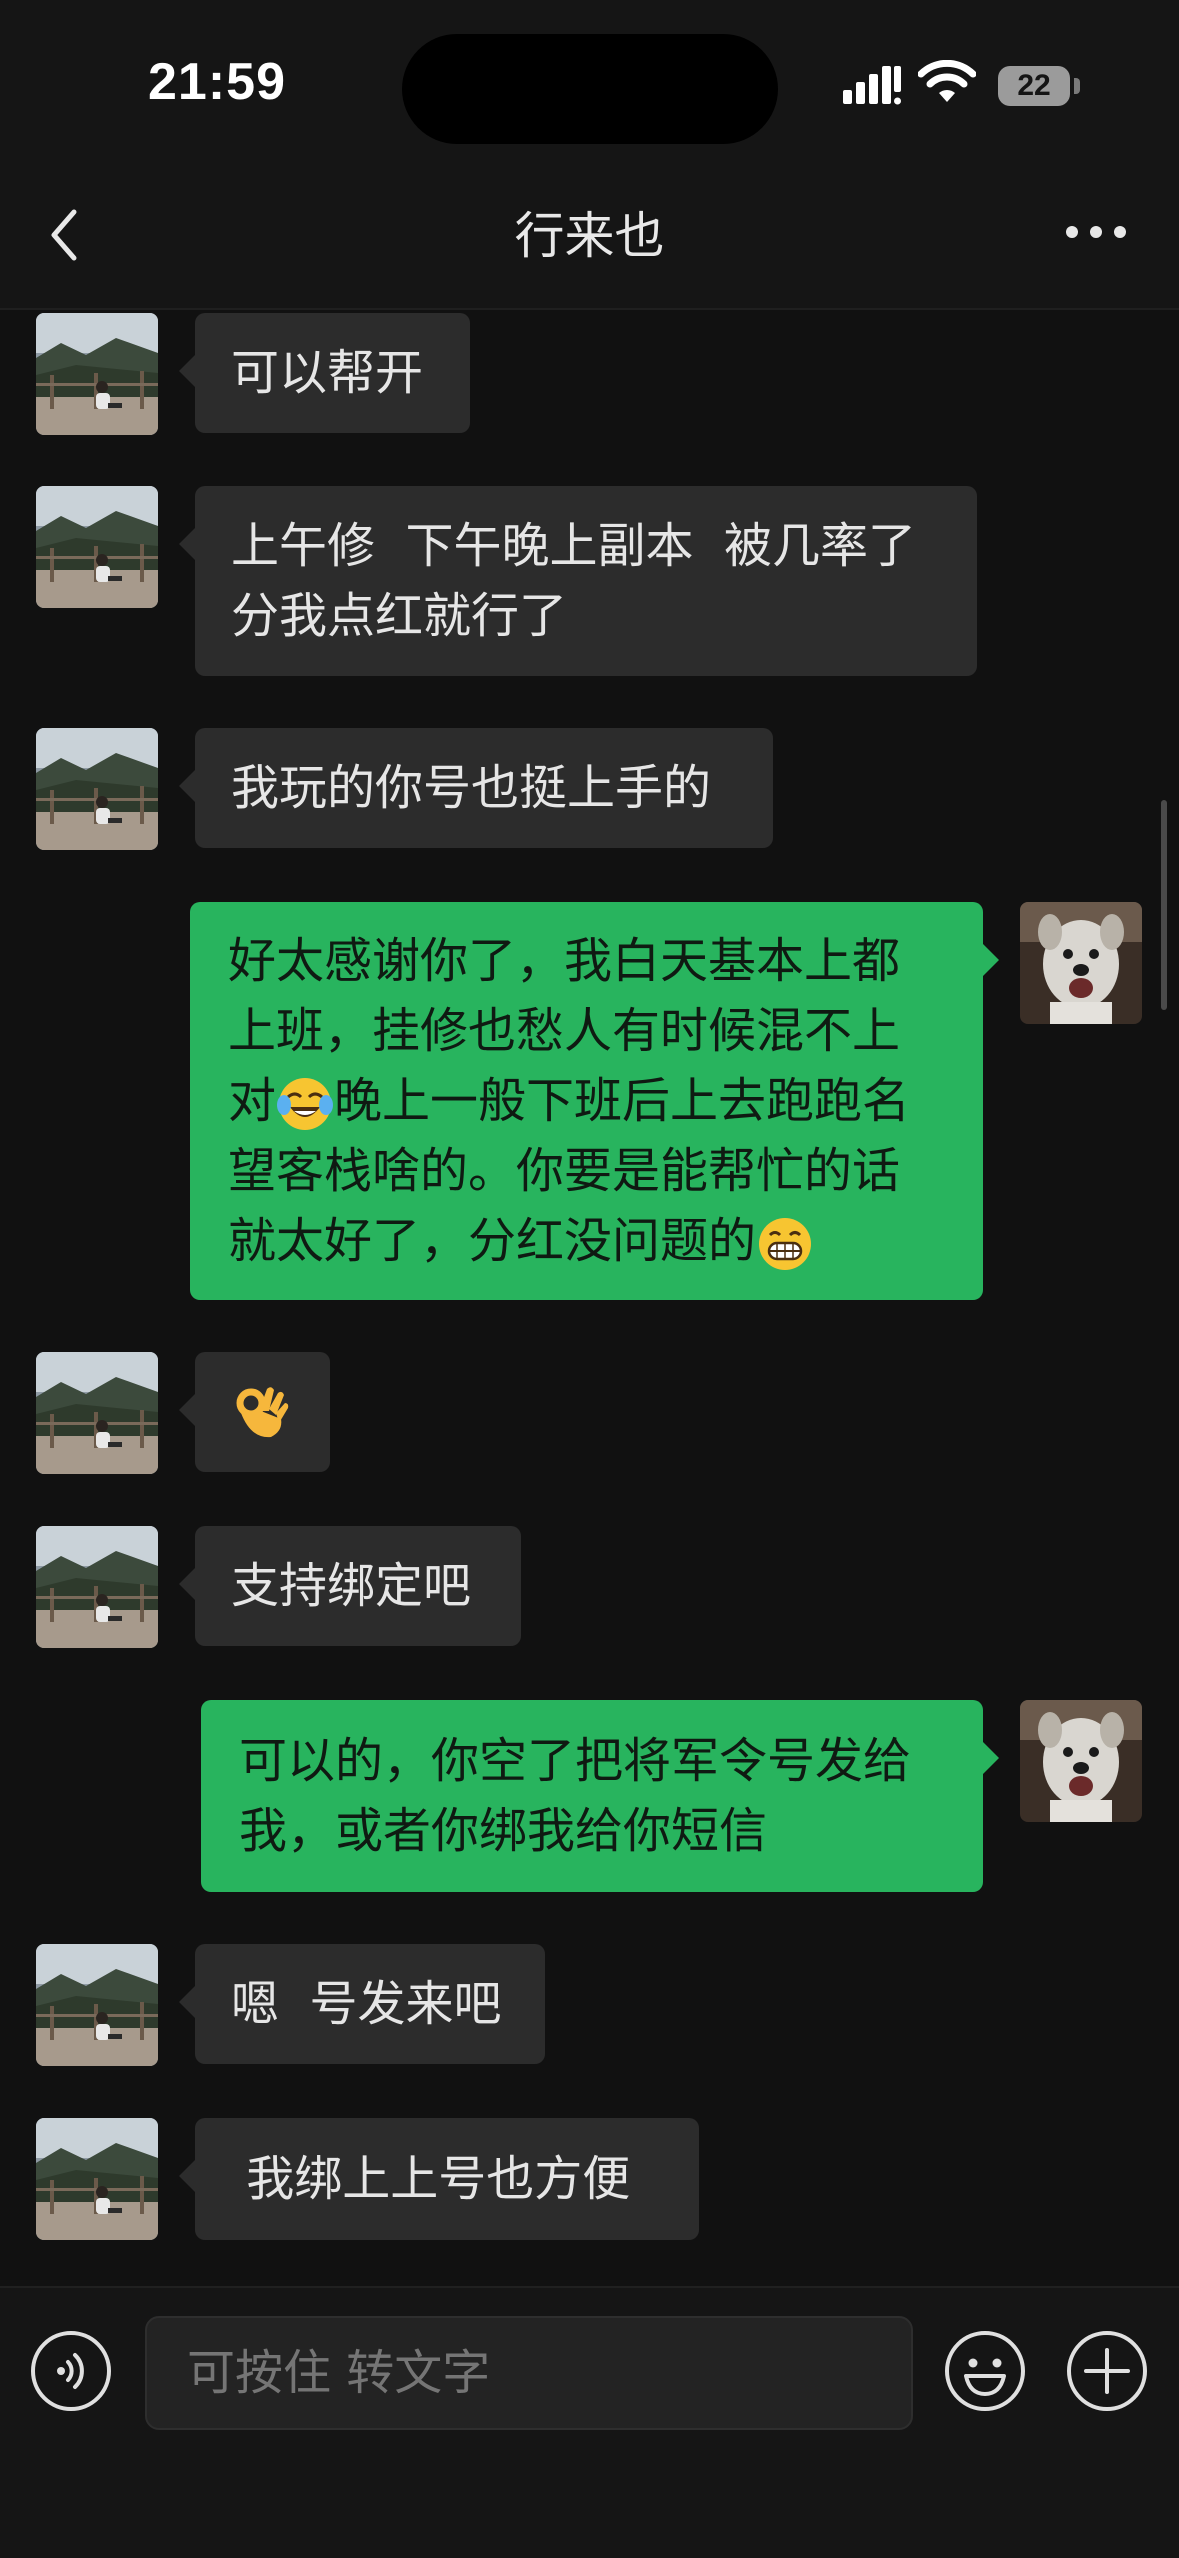 The height and width of the screenshot is (2558, 1179). Describe the element at coordinates (564, 1031) in the screenshot. I see `message-line: 上班，挂修也愁人有时候混不上` at that location.